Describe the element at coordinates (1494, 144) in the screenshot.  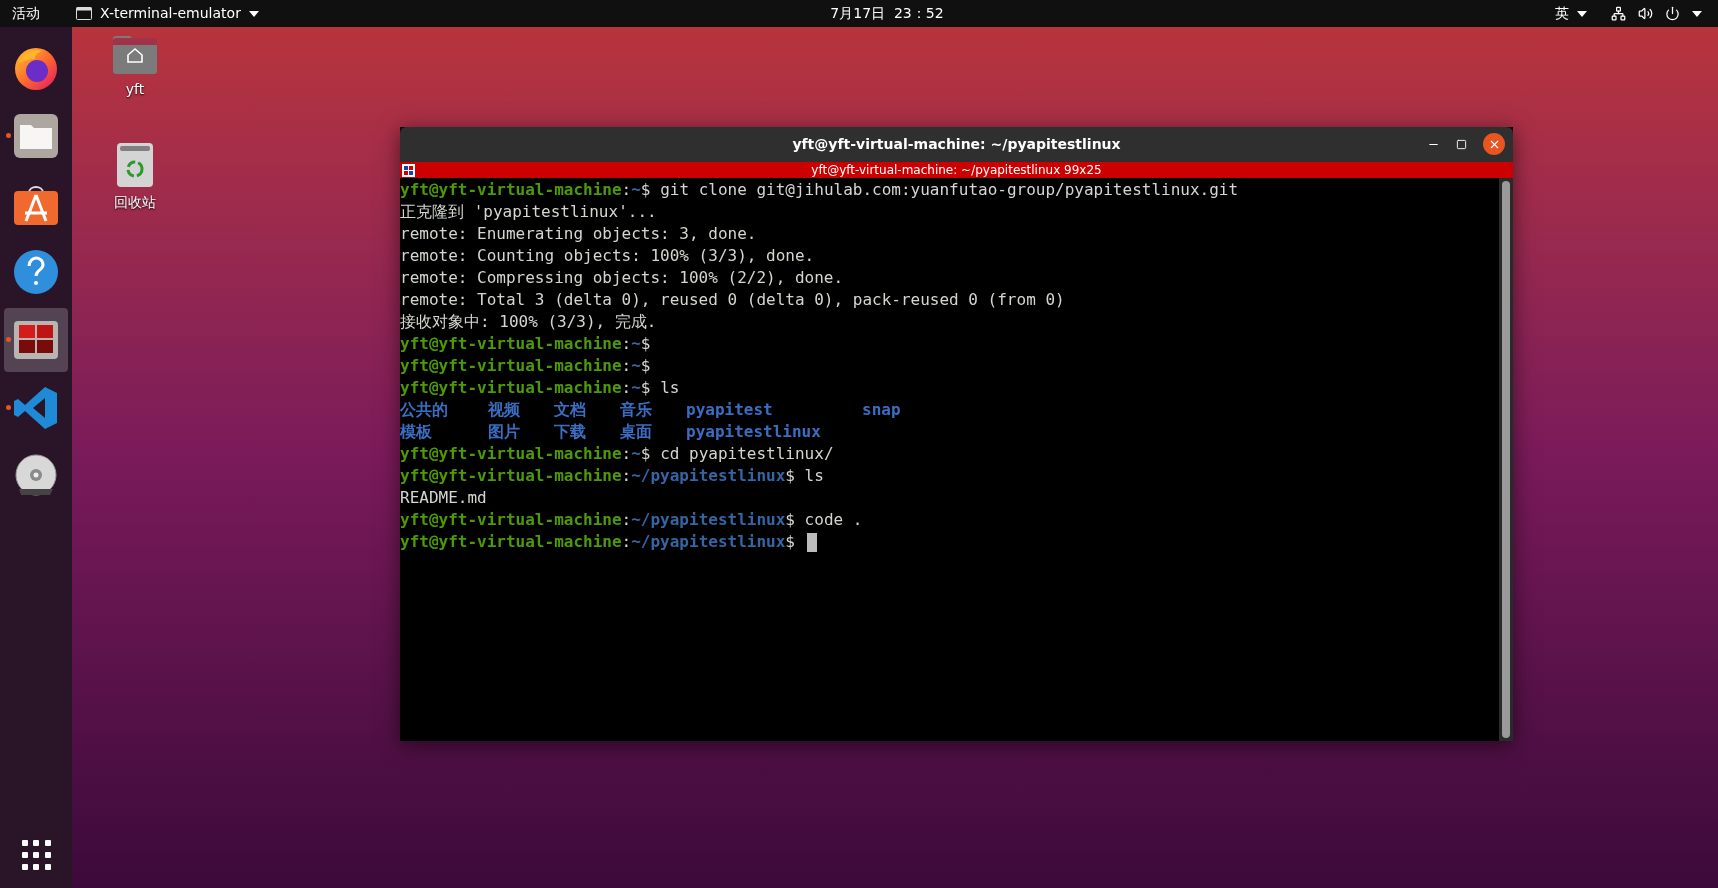
I see `close-button` at that location.